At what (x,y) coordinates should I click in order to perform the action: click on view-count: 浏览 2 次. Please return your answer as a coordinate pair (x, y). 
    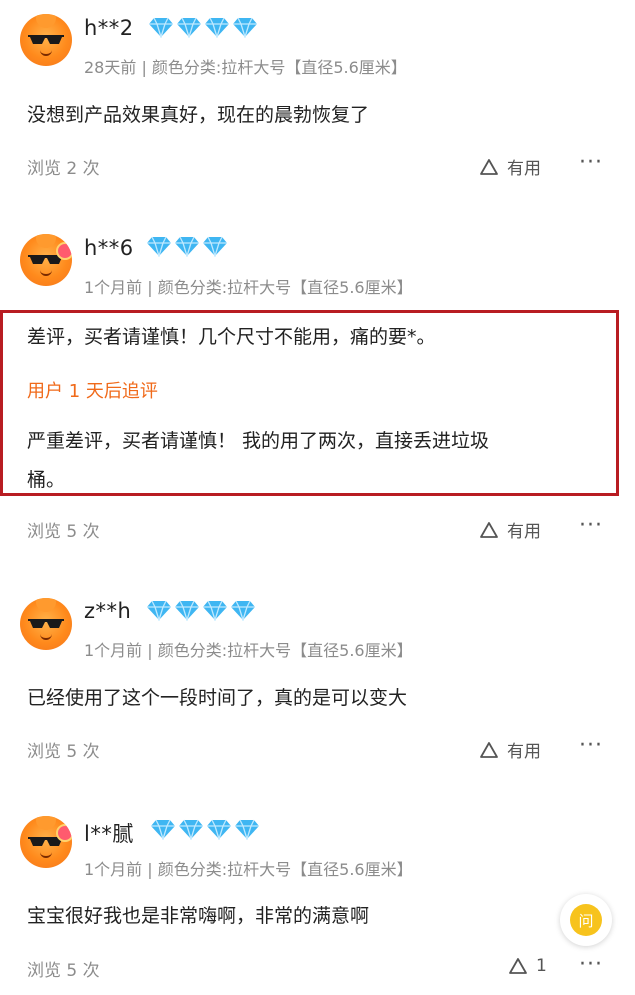
    Looking at the image, I should click on (63, 169).